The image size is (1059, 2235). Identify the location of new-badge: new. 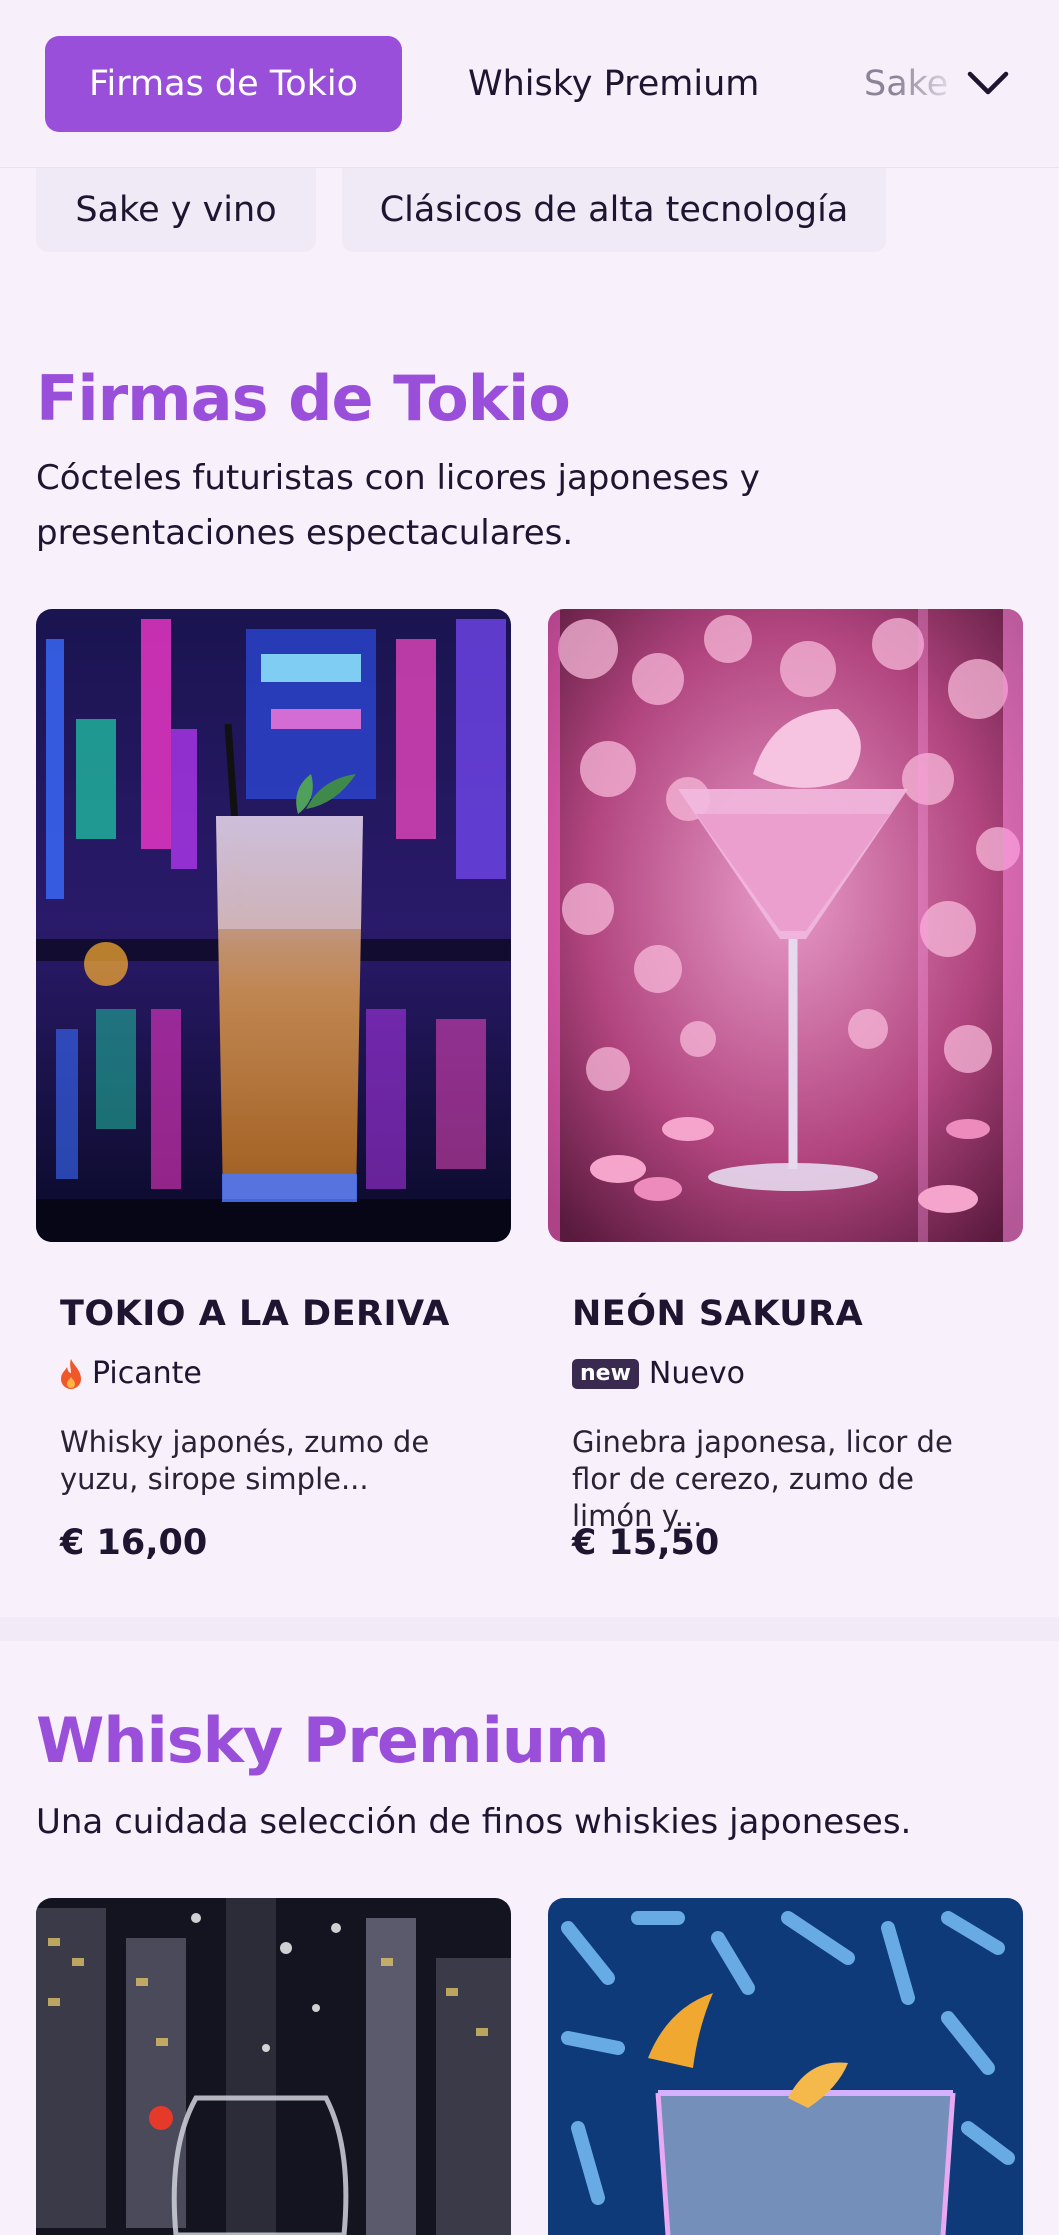
(605, 1373).